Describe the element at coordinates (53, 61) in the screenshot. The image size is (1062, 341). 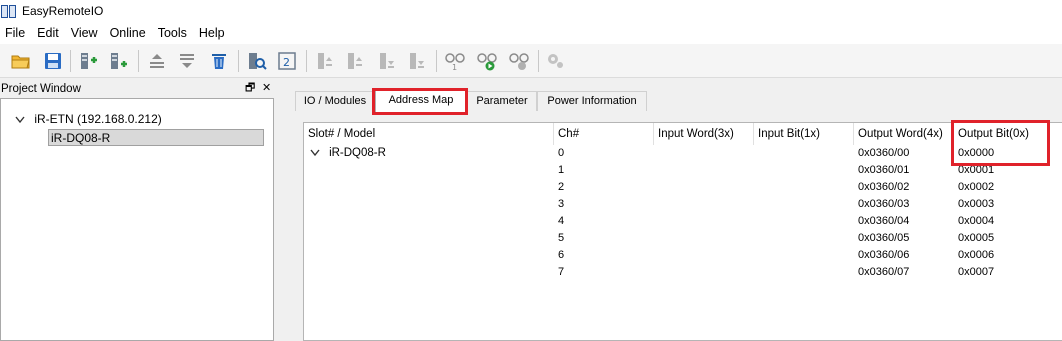
I see `save-disk-icon` at that location.